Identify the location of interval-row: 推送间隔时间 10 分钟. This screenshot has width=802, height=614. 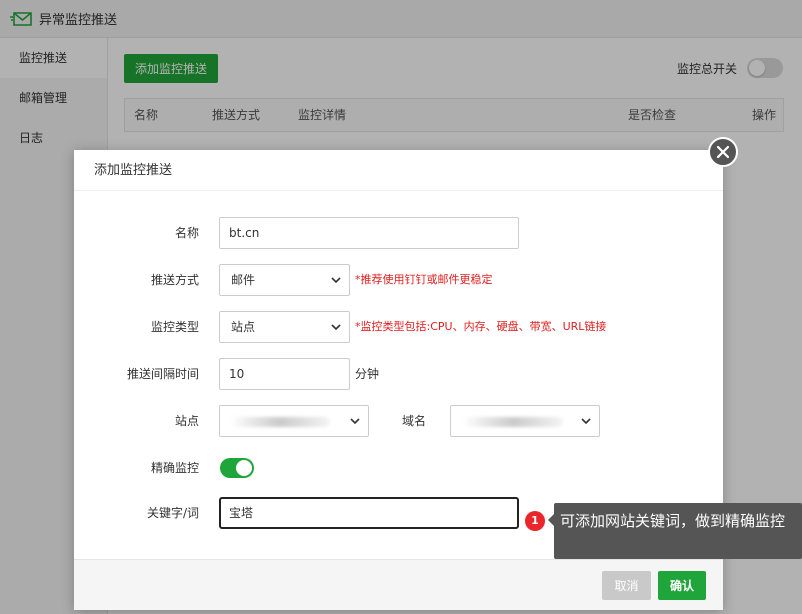
(398, 374).